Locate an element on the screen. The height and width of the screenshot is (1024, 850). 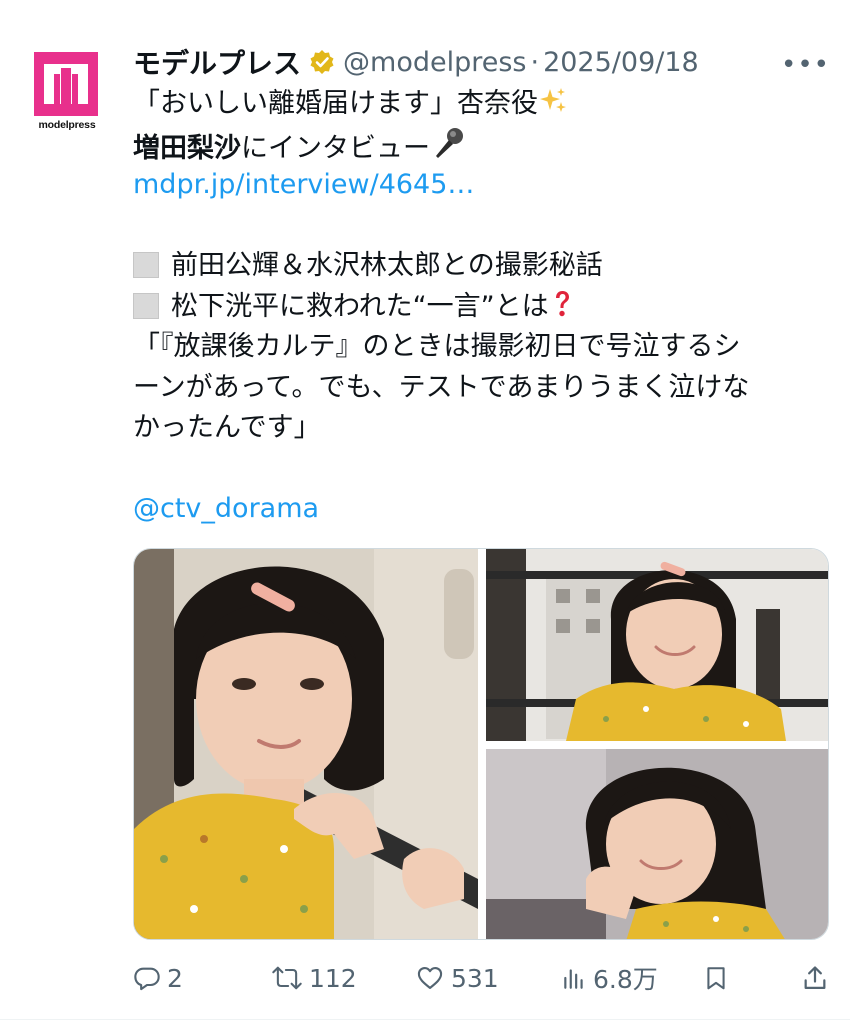
like-count: 531 is located at coordinates (475, 978).